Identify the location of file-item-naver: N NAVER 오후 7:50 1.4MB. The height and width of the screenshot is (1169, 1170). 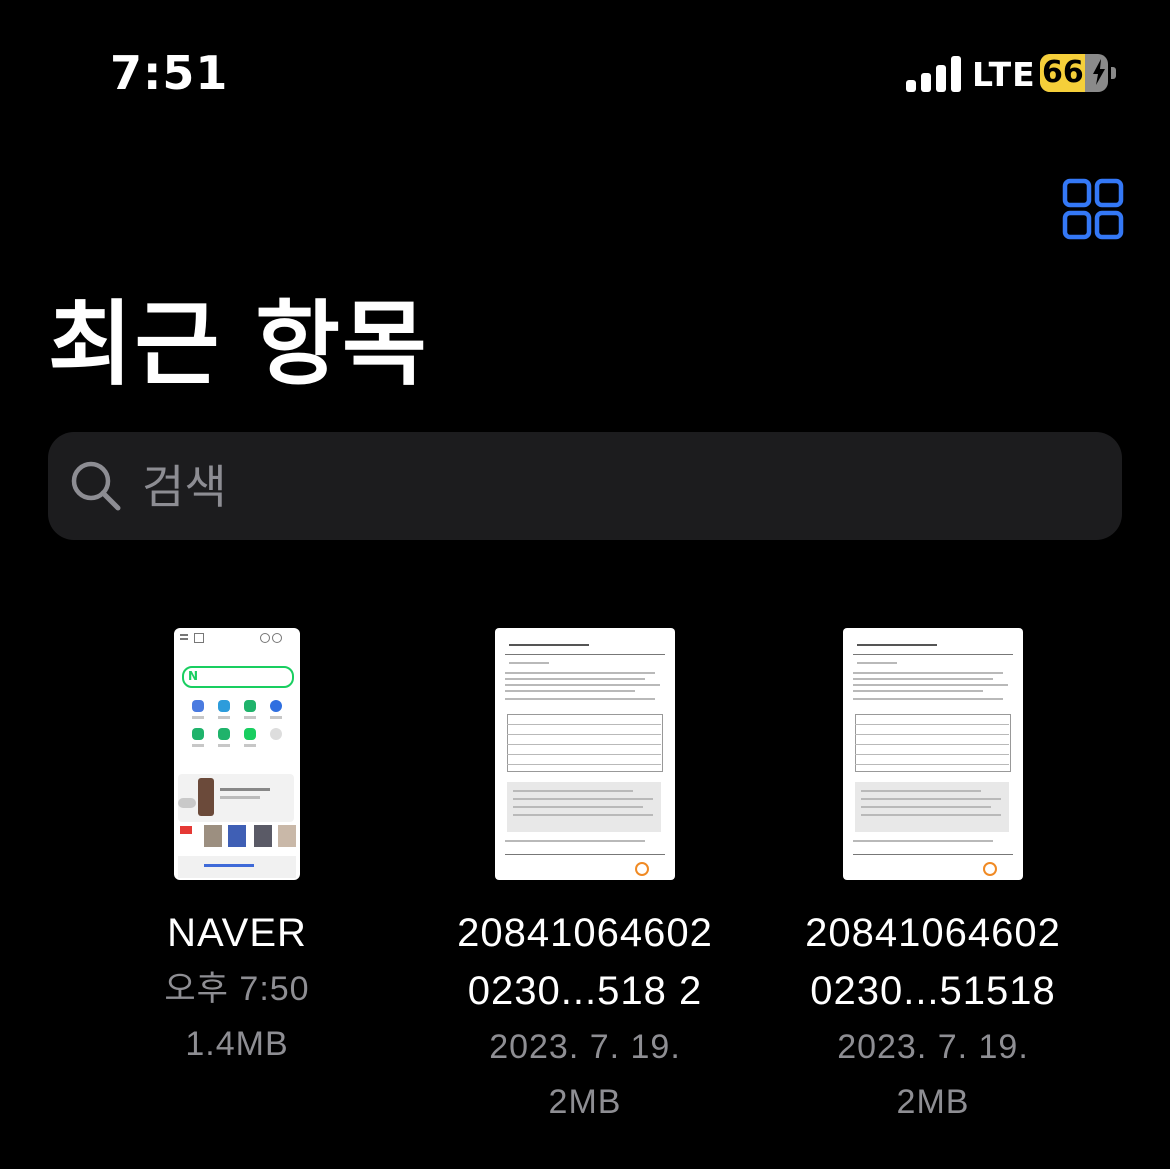
(237, 850).